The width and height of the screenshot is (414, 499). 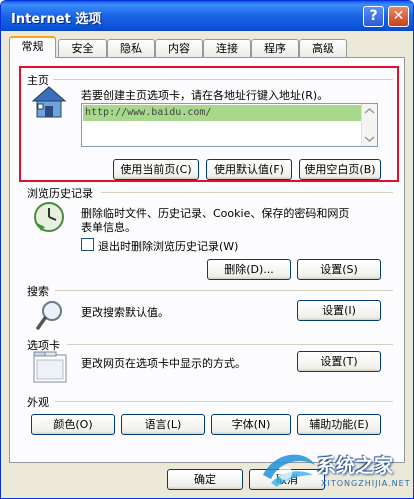 I want to click on history-settings-button: 设置(S), so click(x=339, y=269).